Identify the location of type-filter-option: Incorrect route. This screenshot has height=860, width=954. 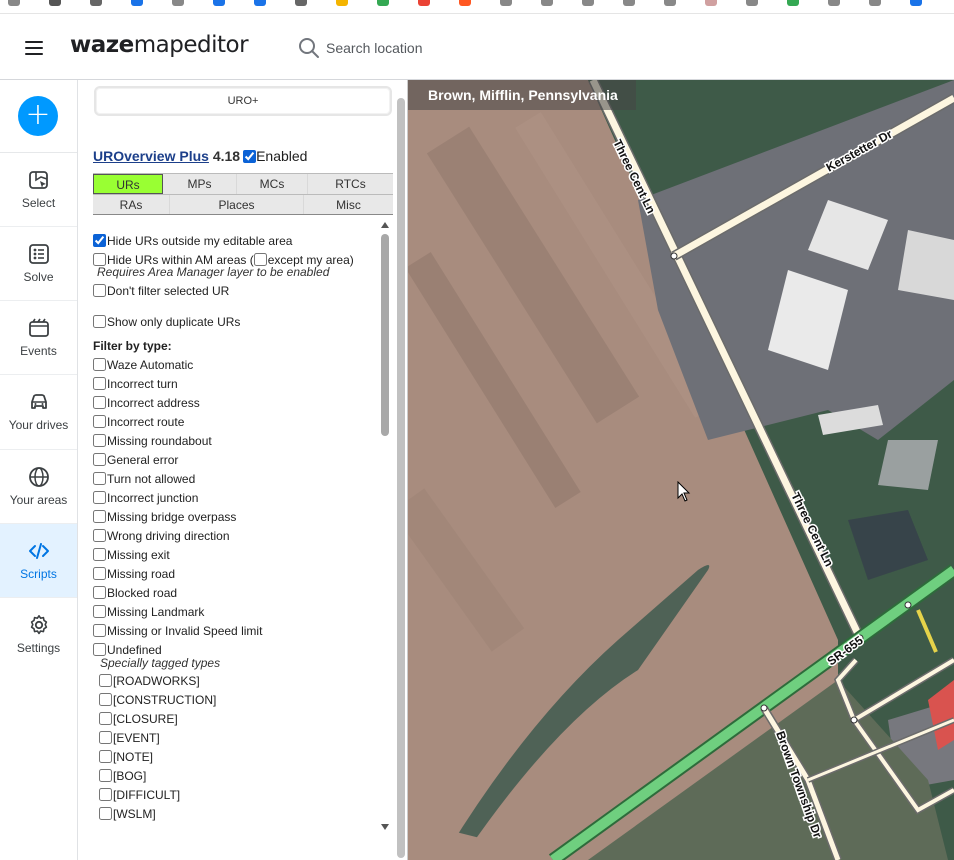
(138, 421).